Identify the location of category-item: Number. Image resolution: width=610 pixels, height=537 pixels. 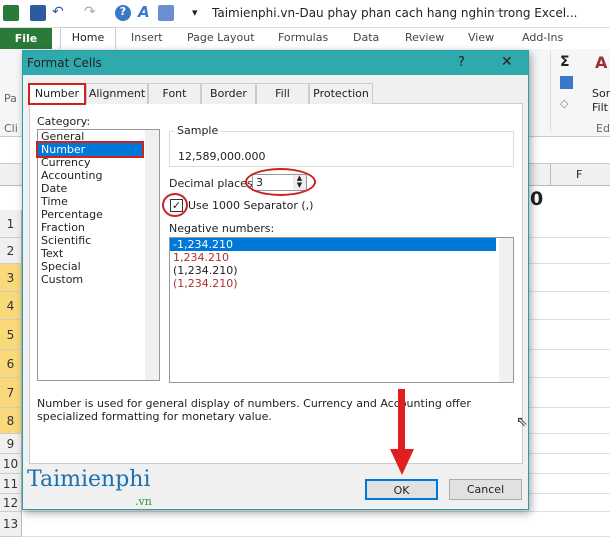
(90, 149).